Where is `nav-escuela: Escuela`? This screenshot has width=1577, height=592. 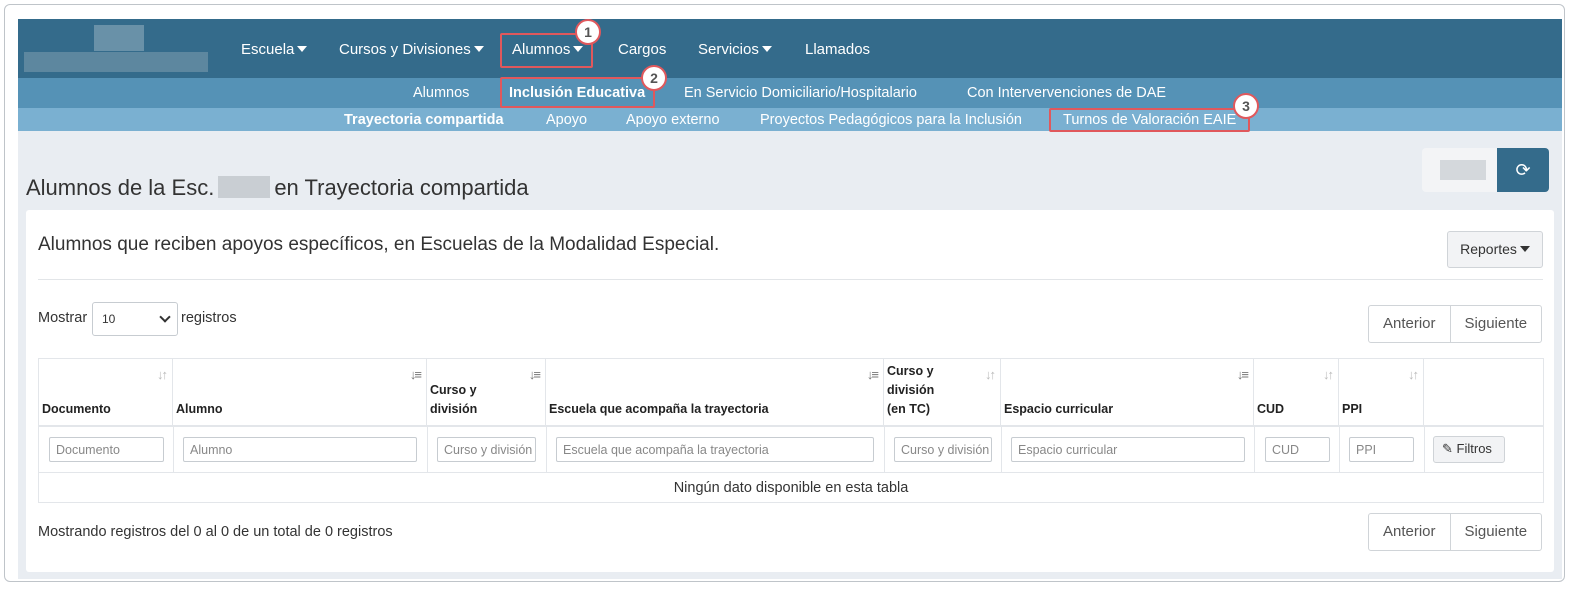
nav-escuela: Escuela is located at coordinates (274, 49).